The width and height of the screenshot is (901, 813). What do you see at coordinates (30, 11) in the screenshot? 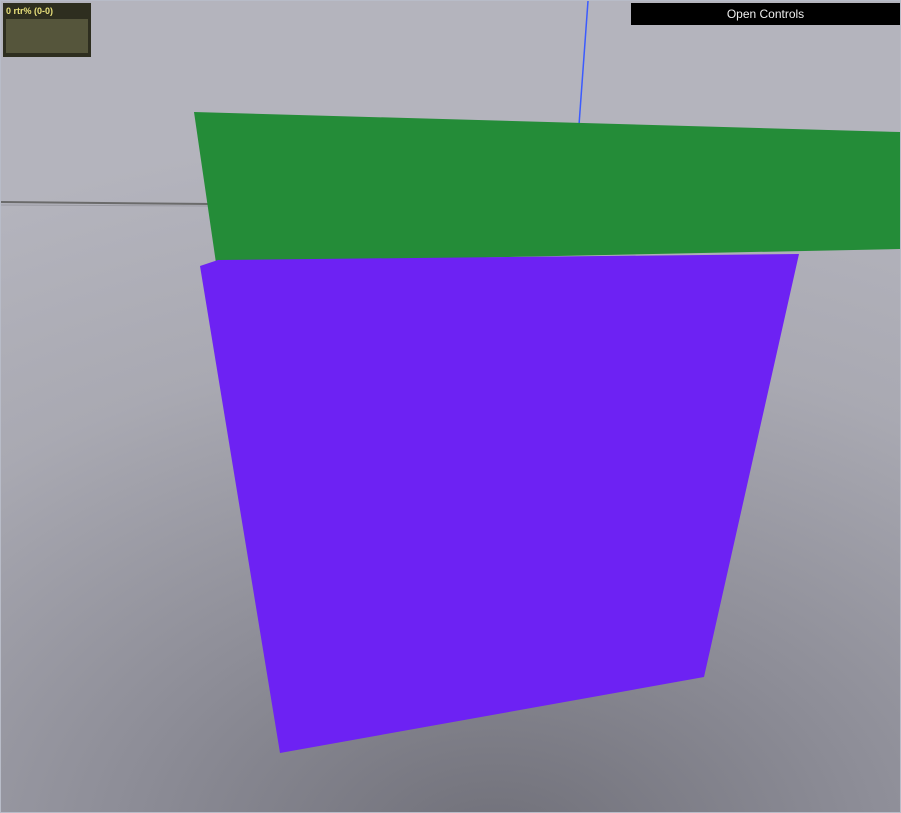
I see `stats-label: 0 rtr% (0-0)` at bounding box center [30, 11].